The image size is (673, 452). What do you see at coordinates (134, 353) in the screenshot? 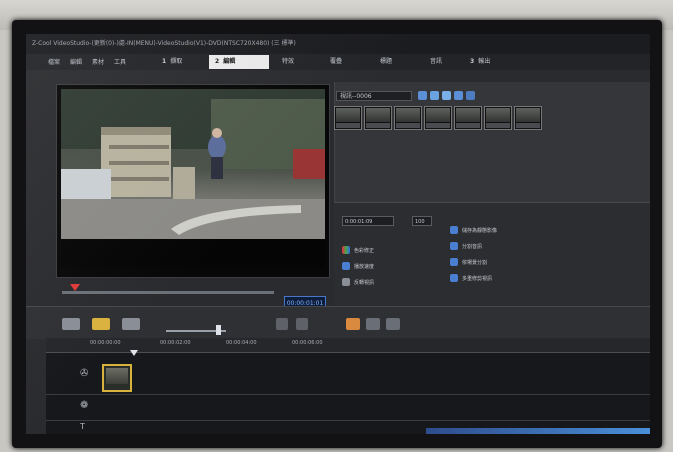
I see `playhead-icon` at bounding box center [134, 353].